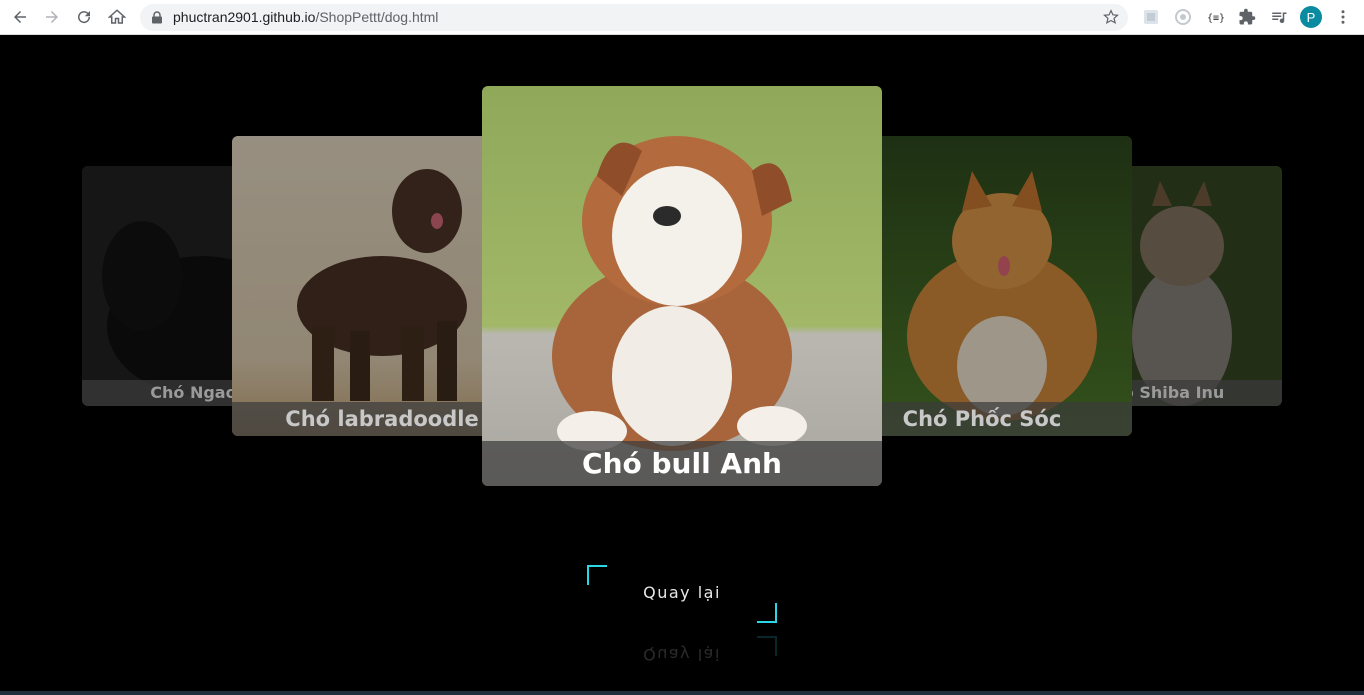 This screenshot has width=1364, height=695. I want to click on url-path: /ShopPettt/dog.html, so click(377, 17).